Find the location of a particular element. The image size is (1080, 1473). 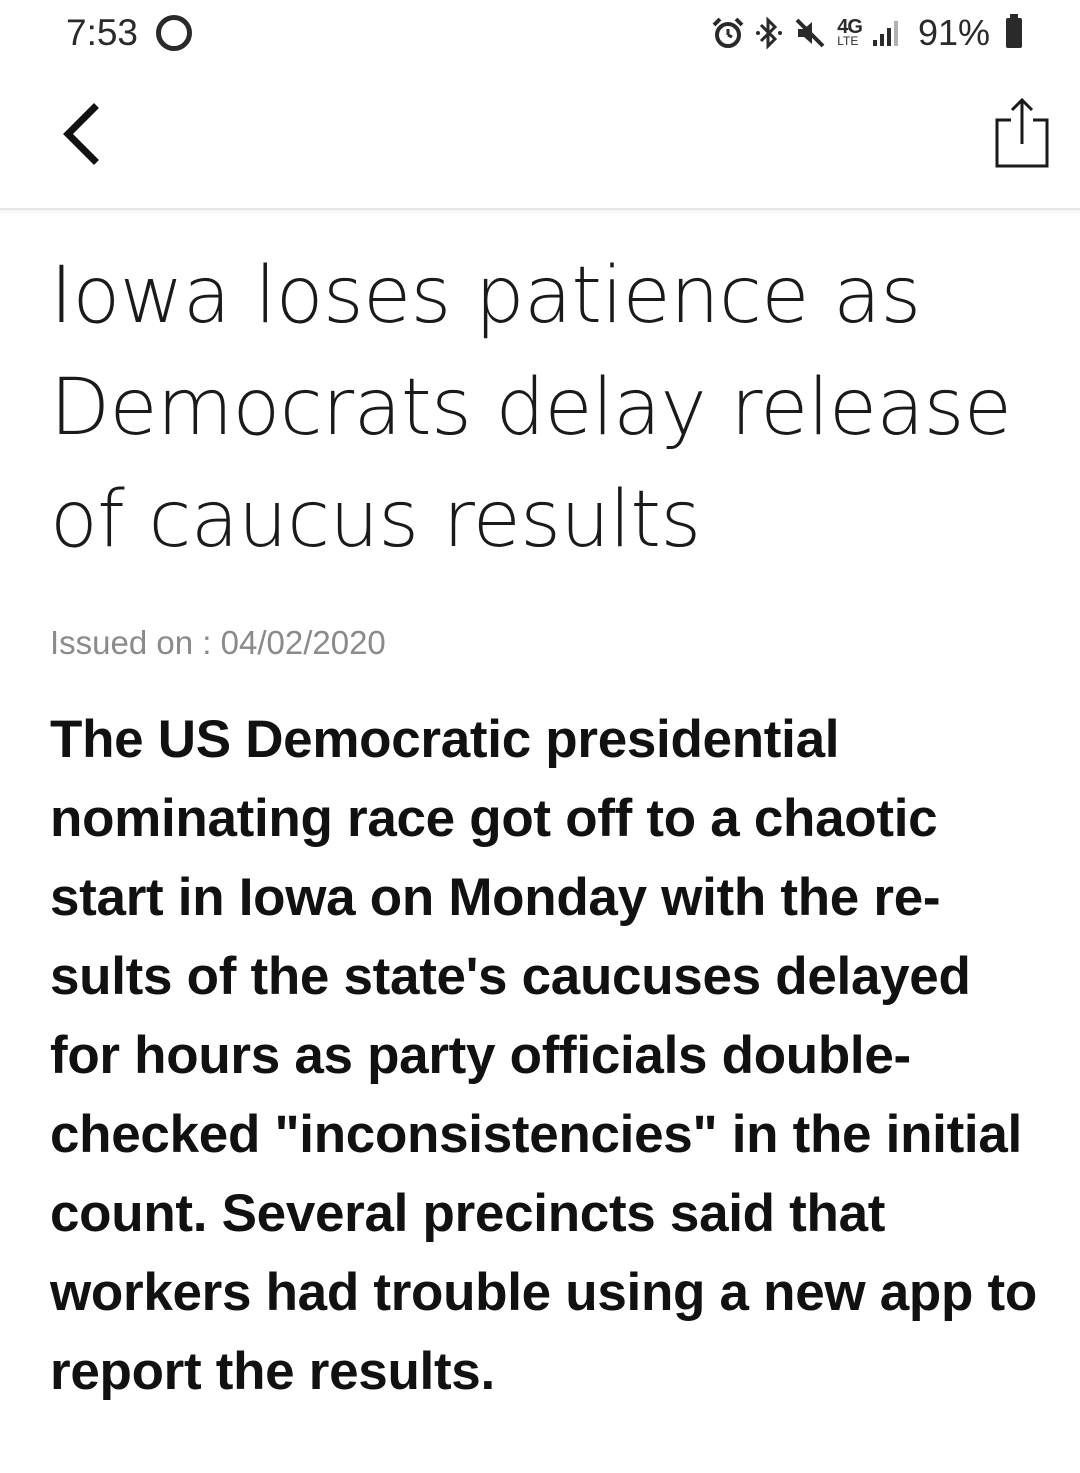

battery-icon is located at coordinates (1014, 31).